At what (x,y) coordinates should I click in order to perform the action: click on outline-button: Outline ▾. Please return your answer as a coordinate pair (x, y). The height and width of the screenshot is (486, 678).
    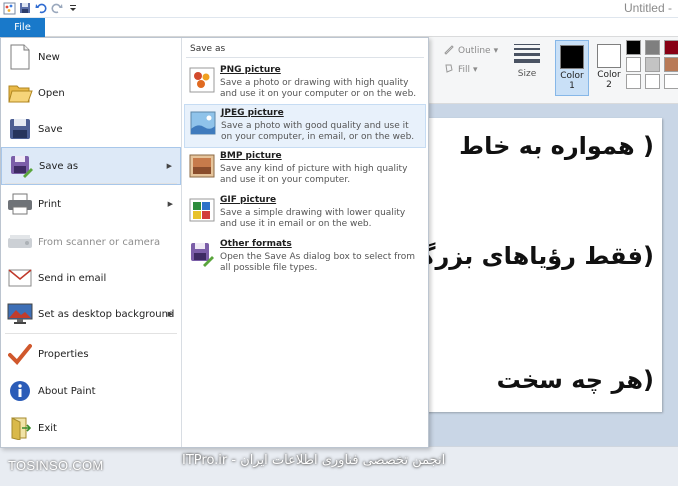
    Looking at the image, I should click on (470, 50).